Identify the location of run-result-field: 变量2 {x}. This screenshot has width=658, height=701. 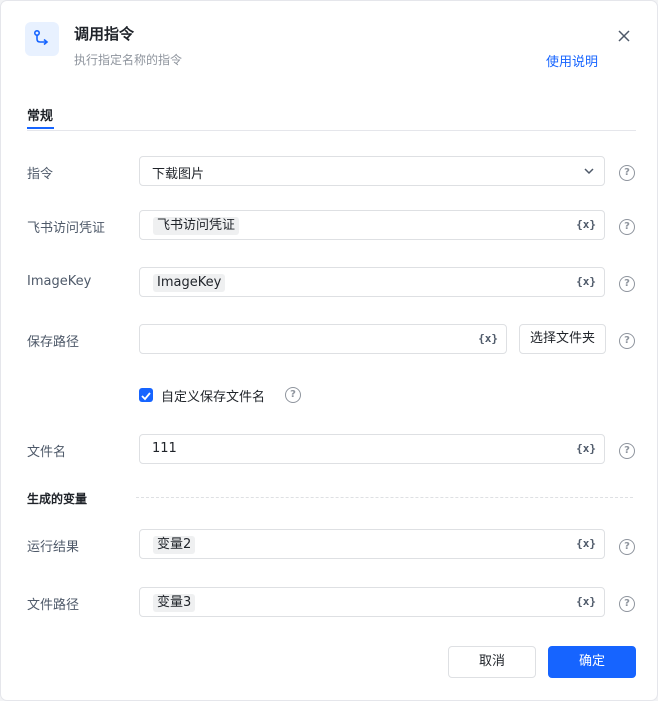
(372, 544).